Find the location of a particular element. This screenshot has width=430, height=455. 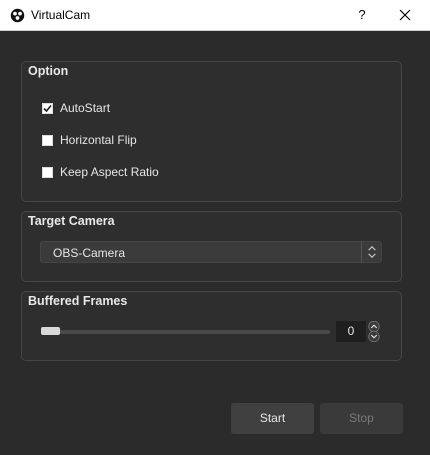

keep-aspect-ratio-checkbox is located at coordinates (47, 172).